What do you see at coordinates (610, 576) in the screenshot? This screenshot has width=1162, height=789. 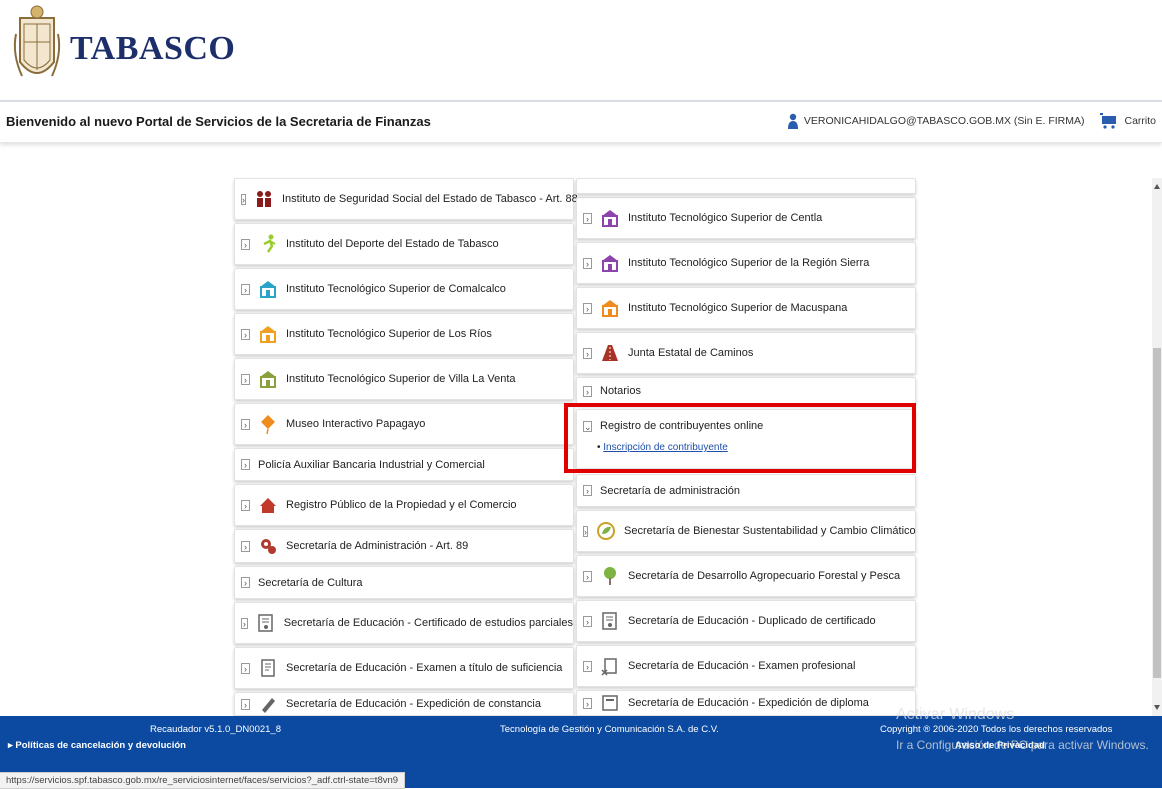 I see `tree-icon` at bounding box center [610, 576].